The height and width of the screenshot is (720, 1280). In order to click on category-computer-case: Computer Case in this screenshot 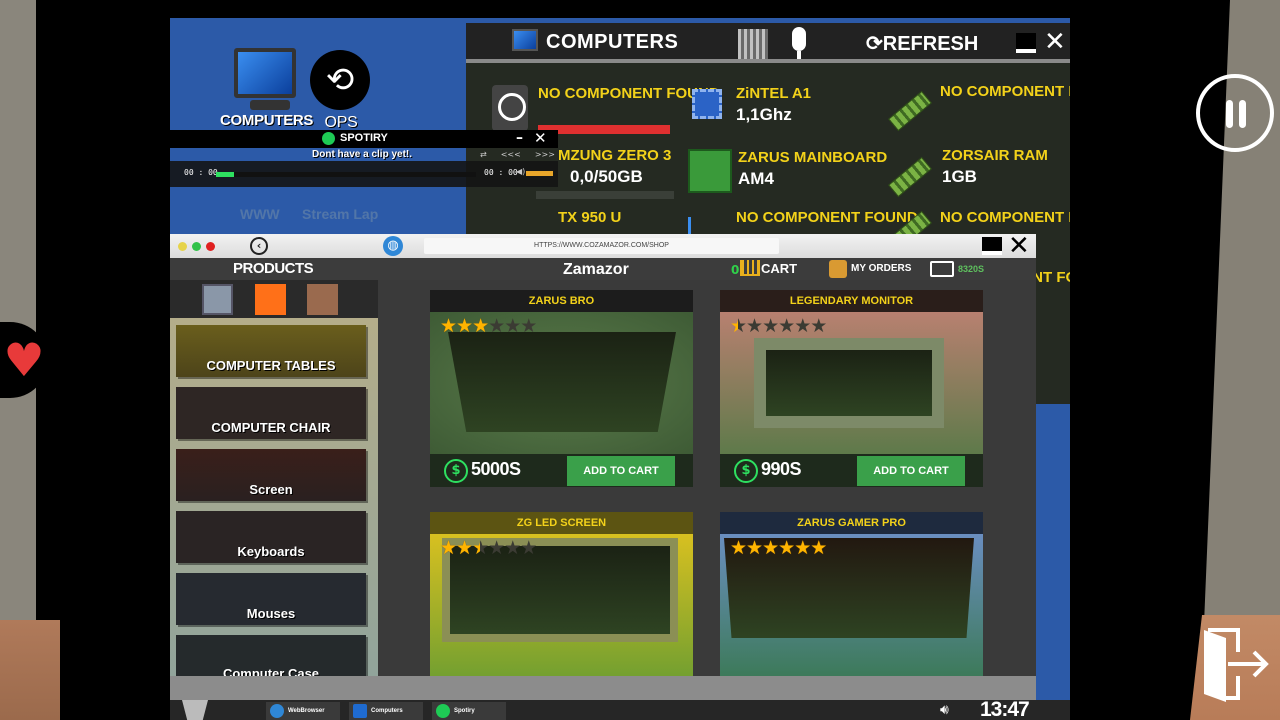, I will do `click(271, 656)`.